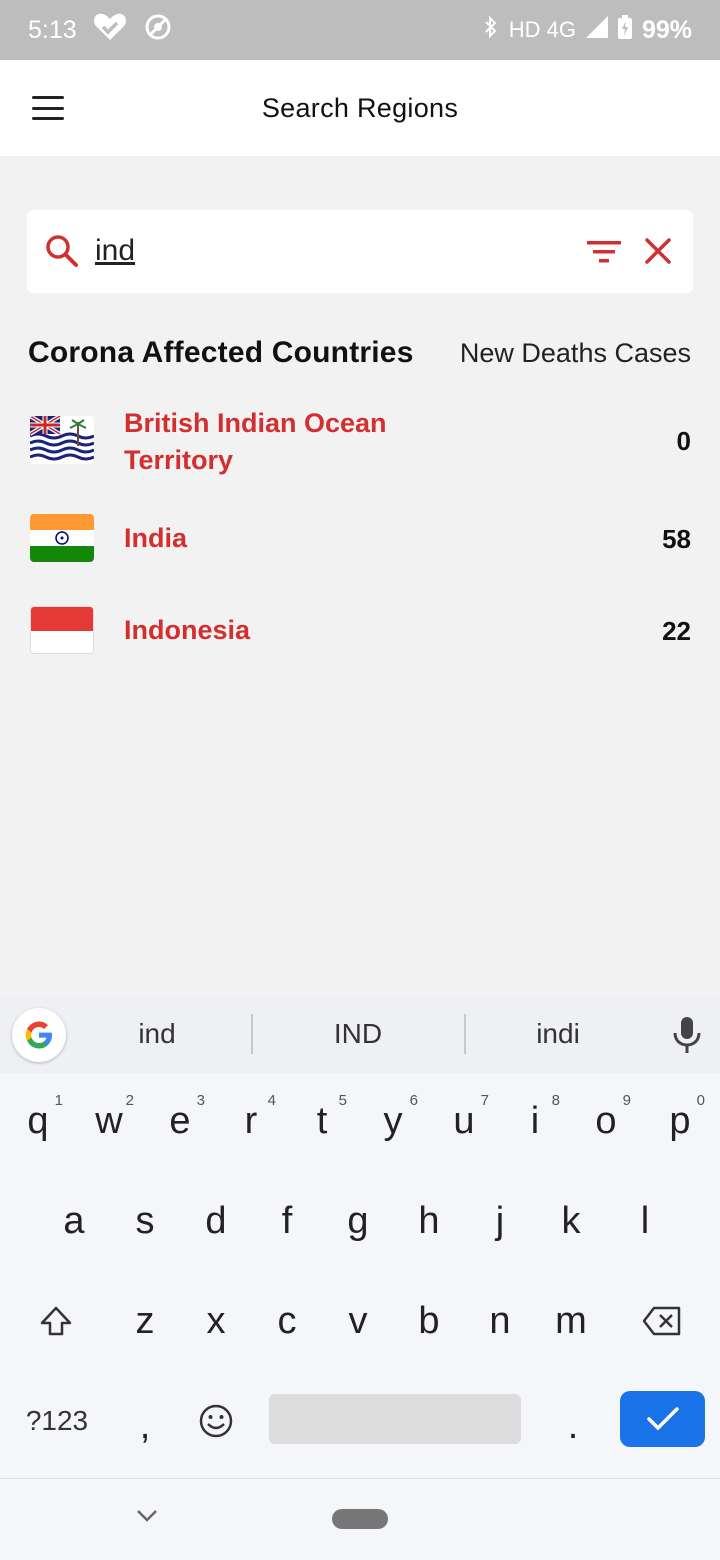  Describe the element at coordinates (158, 30) in the screenshot. I see `sync-icon` at that location.